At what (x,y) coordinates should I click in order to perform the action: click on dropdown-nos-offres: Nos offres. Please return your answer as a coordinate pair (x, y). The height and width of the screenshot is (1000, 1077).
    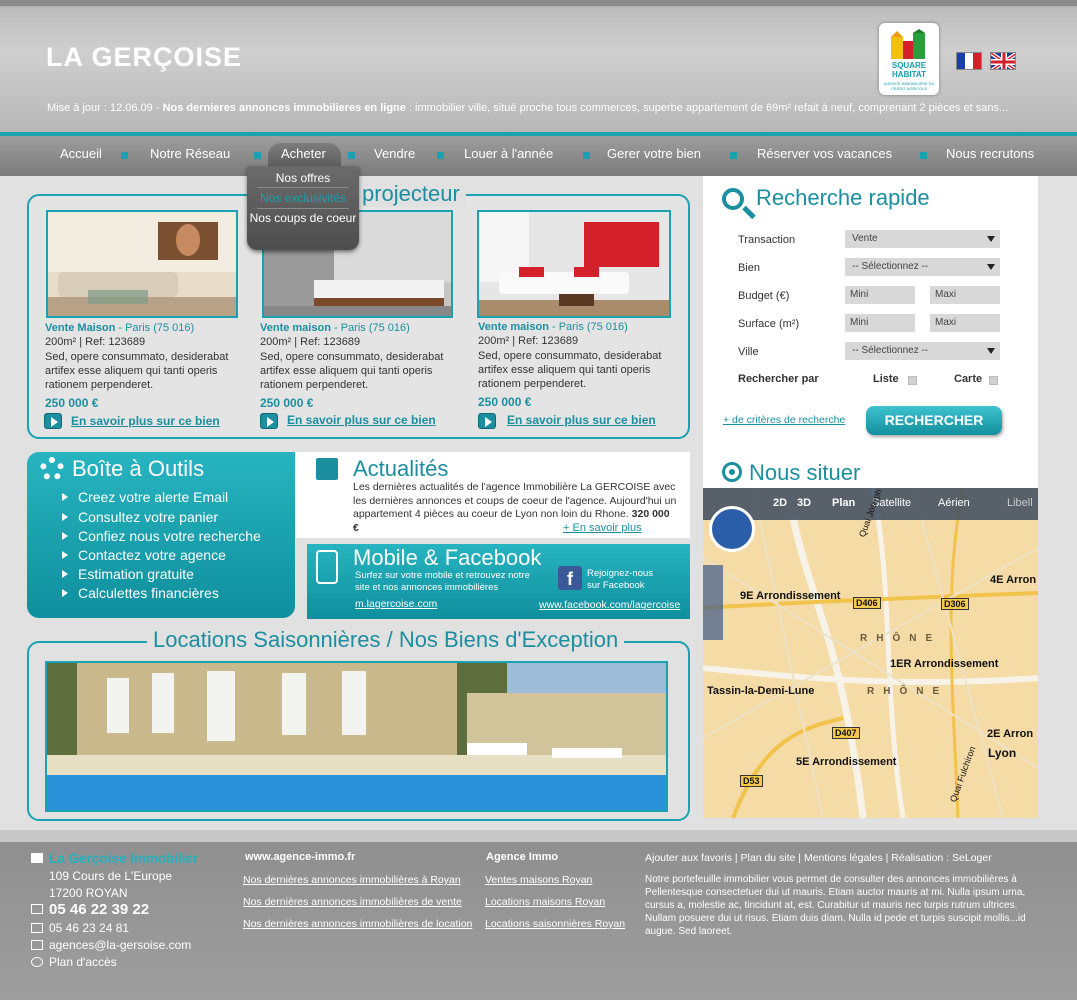
    Looking at the image, I should click on (303, 178).